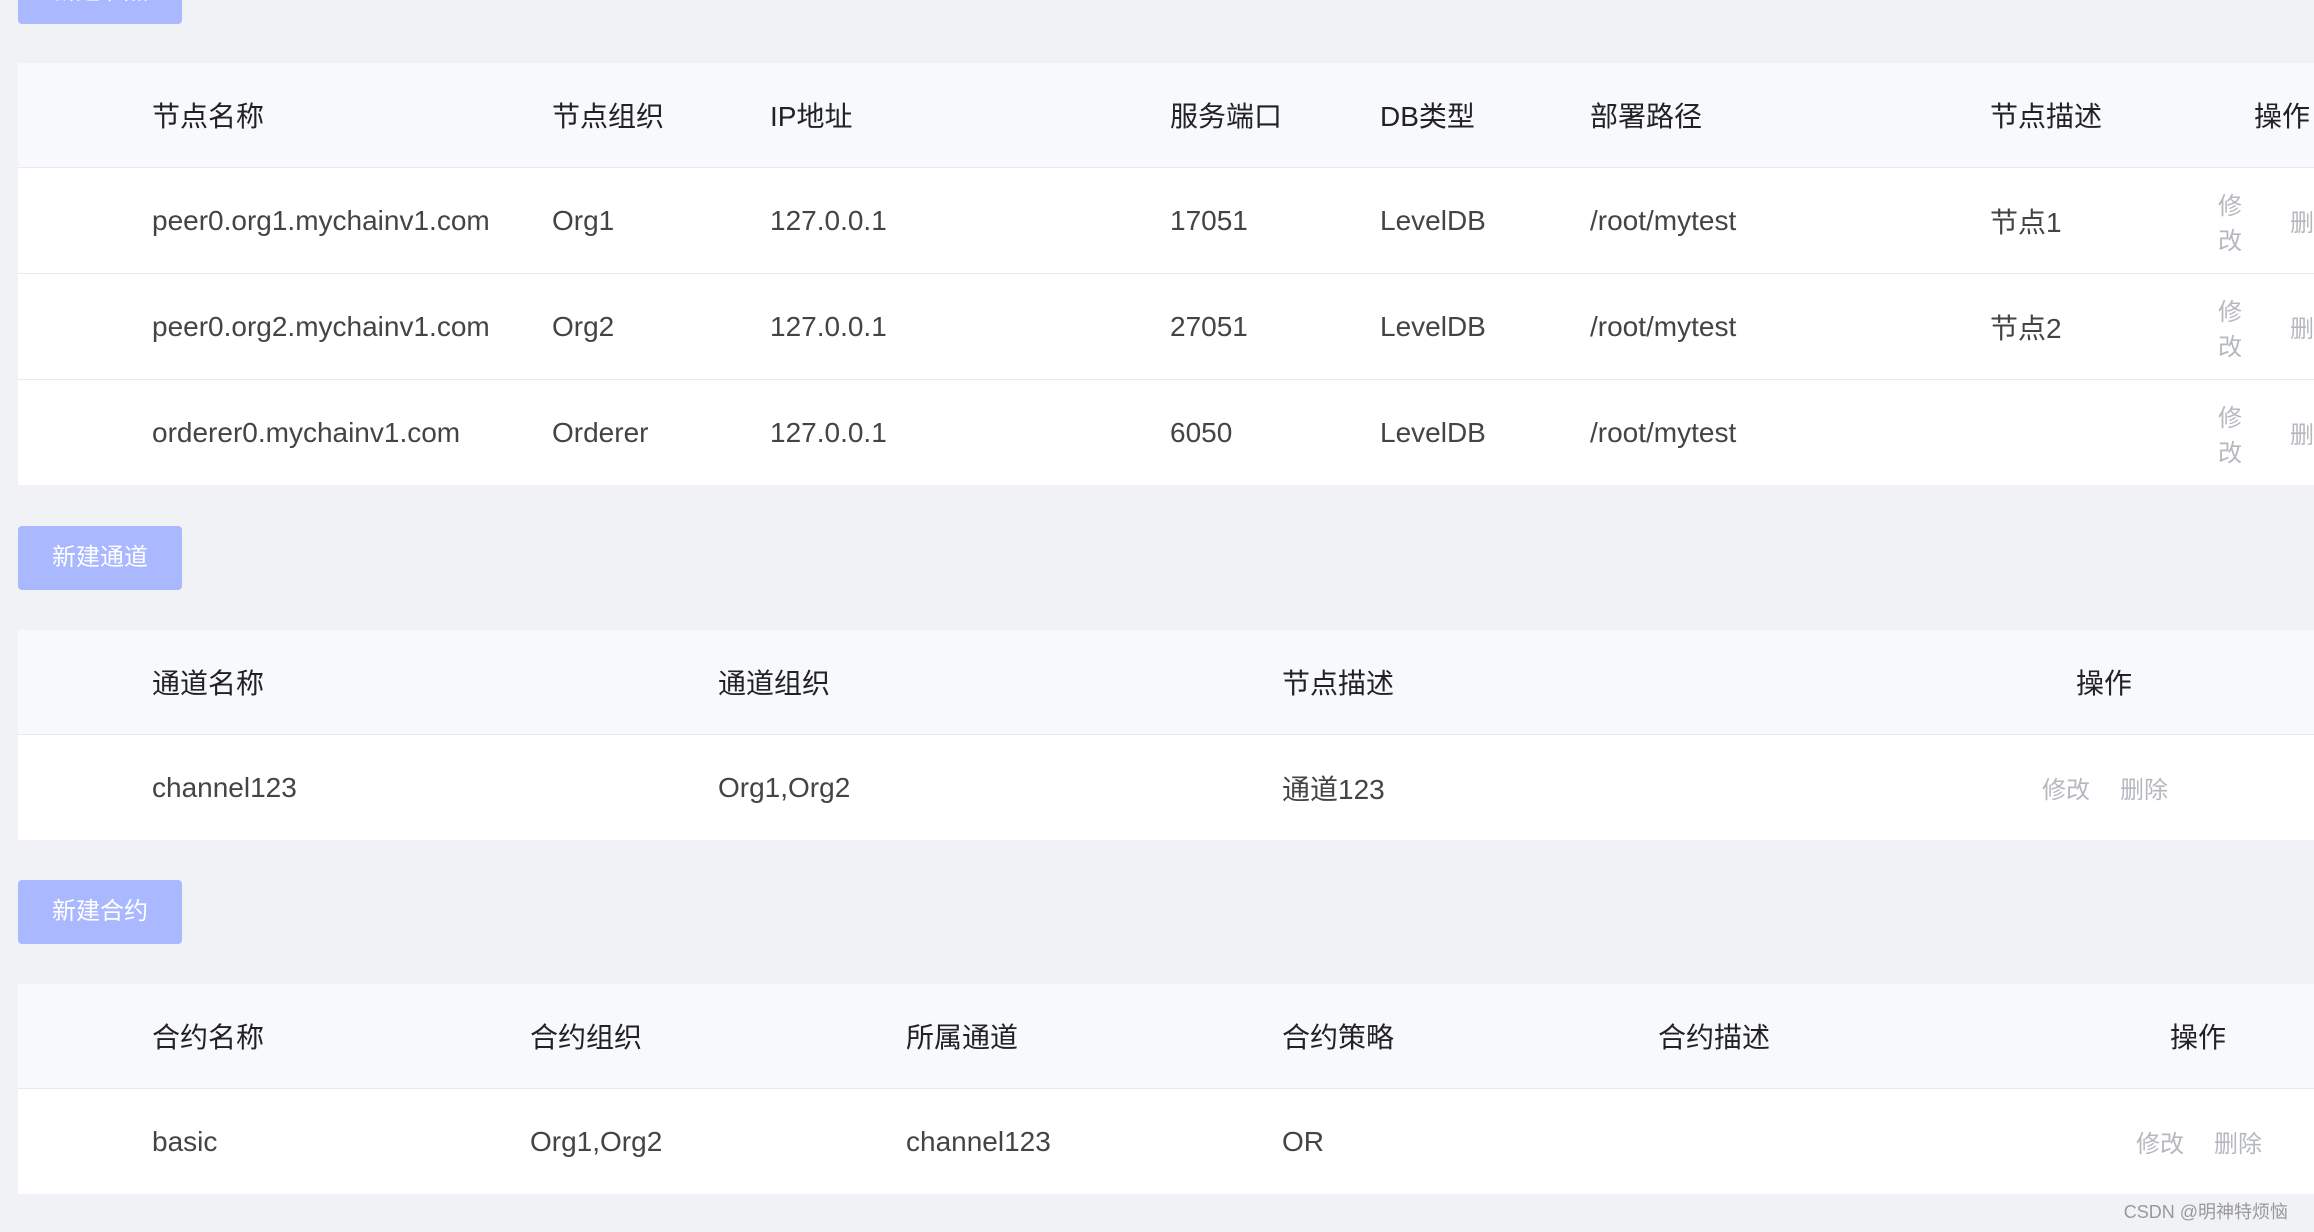 This screenshot has width=2314, height=1232. Describe the element at coordinates (321, 220) in the screenshot. I see `cell-node-name: peer0.org1.mychainv1.com` at that location.